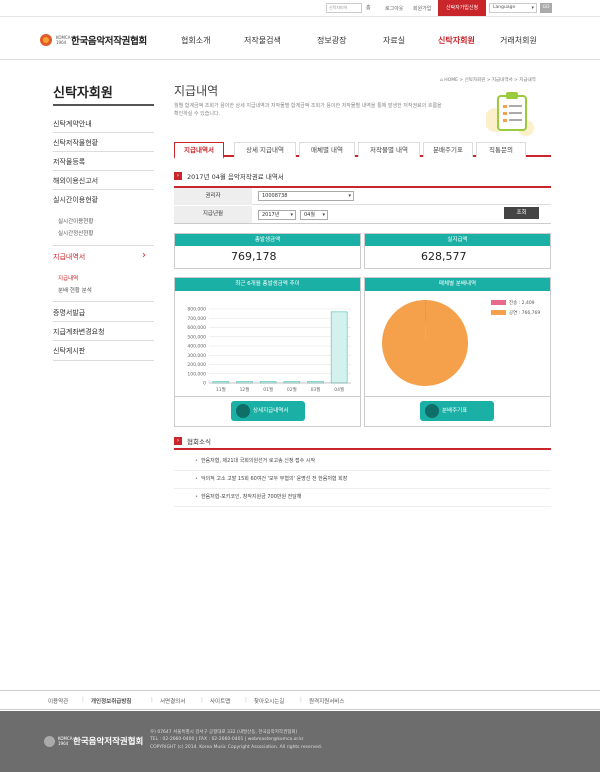 This screenshot has width=600, height=772. What do you see at coordinates (72, 124) in the screenshot?
I see `lnb-contract-guide: 신탁계약안내` at bounding box center [72, 124].